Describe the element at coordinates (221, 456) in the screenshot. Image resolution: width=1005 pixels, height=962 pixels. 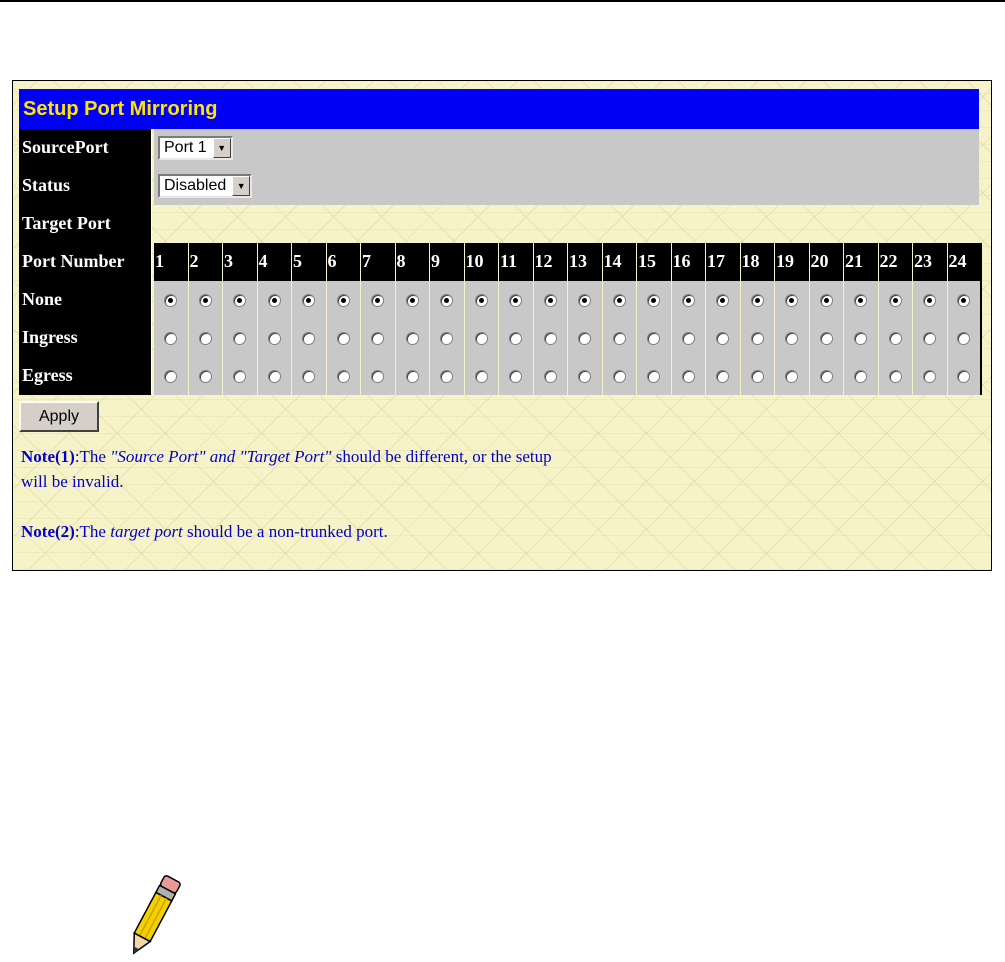
I see `note-1-emphasis: "Source Port" and "Target Port"` at that location.